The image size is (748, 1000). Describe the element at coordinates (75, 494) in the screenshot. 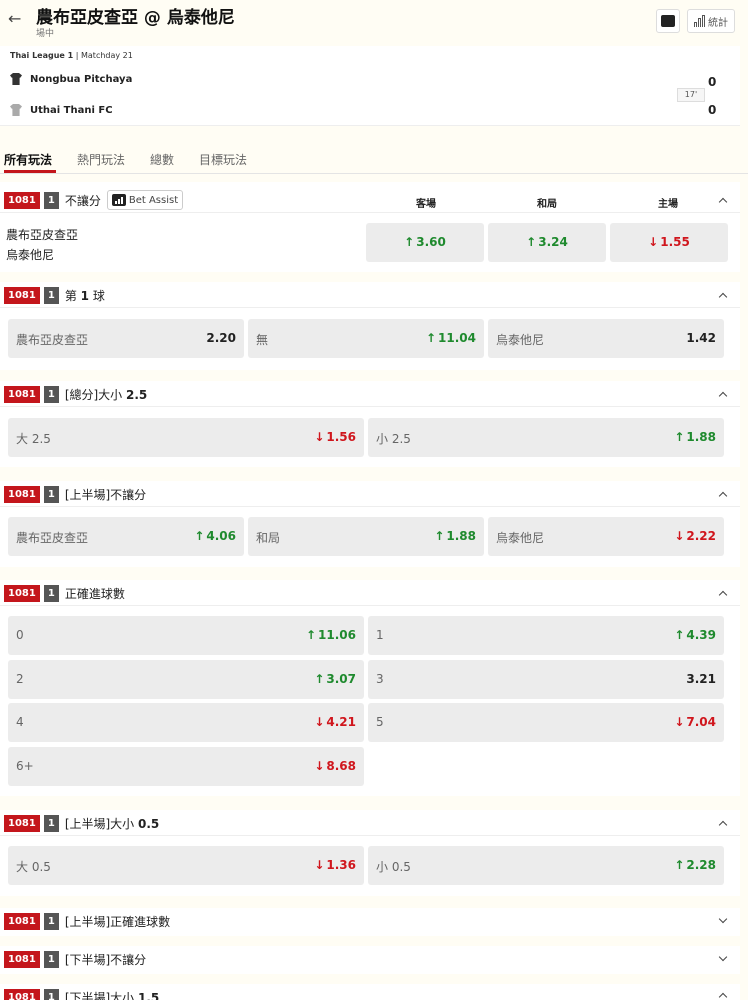

I see `market-header: 1081 1 [上半場]不讓分` at that location.